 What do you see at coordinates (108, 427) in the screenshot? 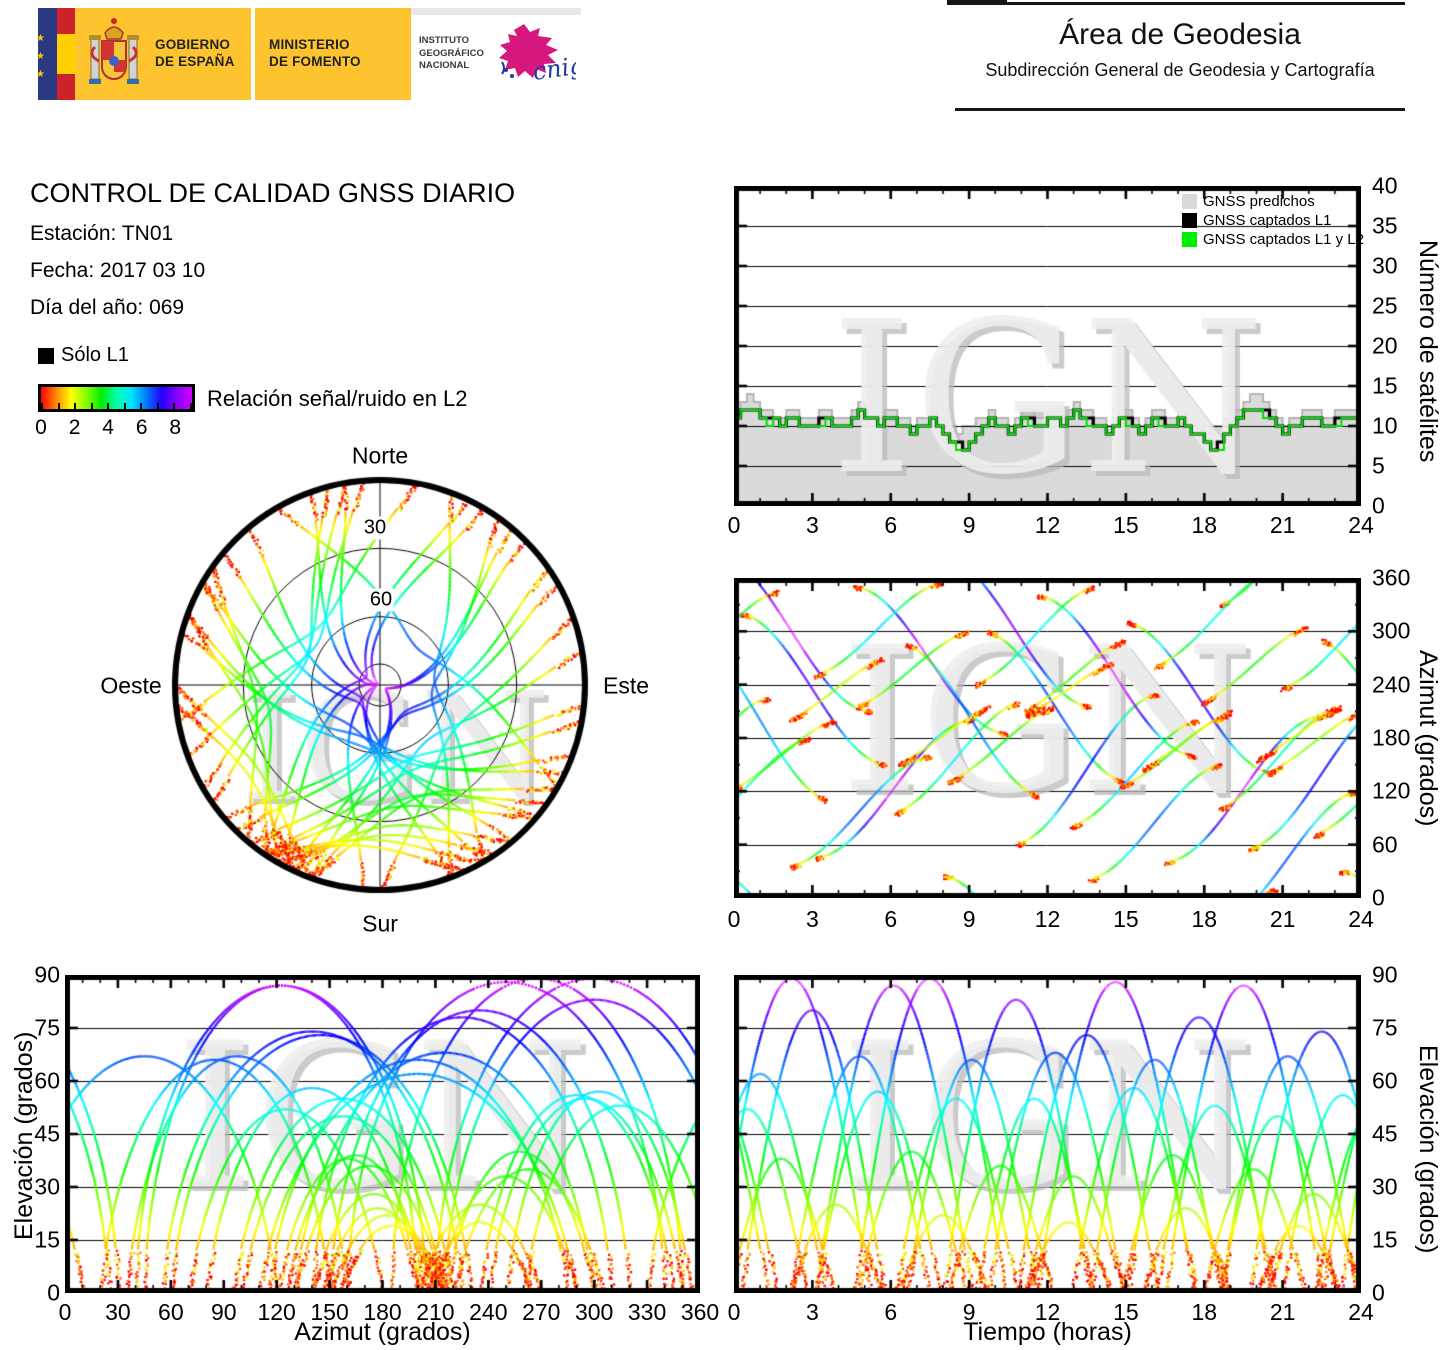
I see `colorbar-tick-label: 4` at bounding box center [108, 427].